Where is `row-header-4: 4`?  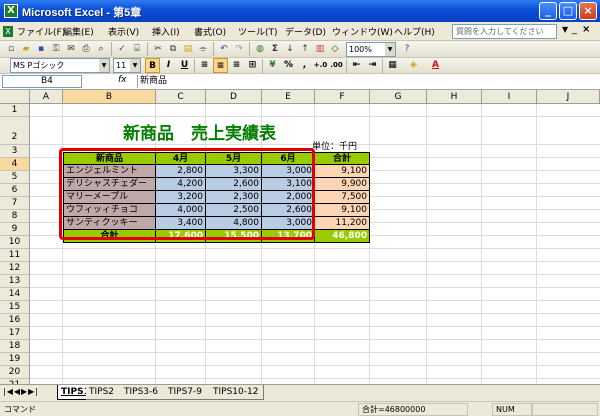 row-header-4: 4 is located at coordinates (15, 164).